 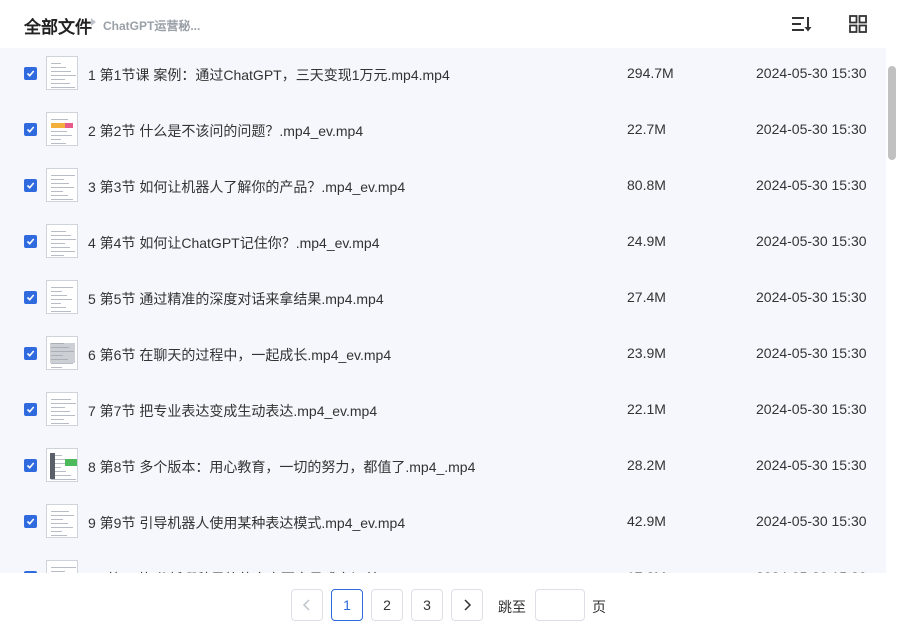 I want to click on sort-list-icon, so click(x=802, y=24).